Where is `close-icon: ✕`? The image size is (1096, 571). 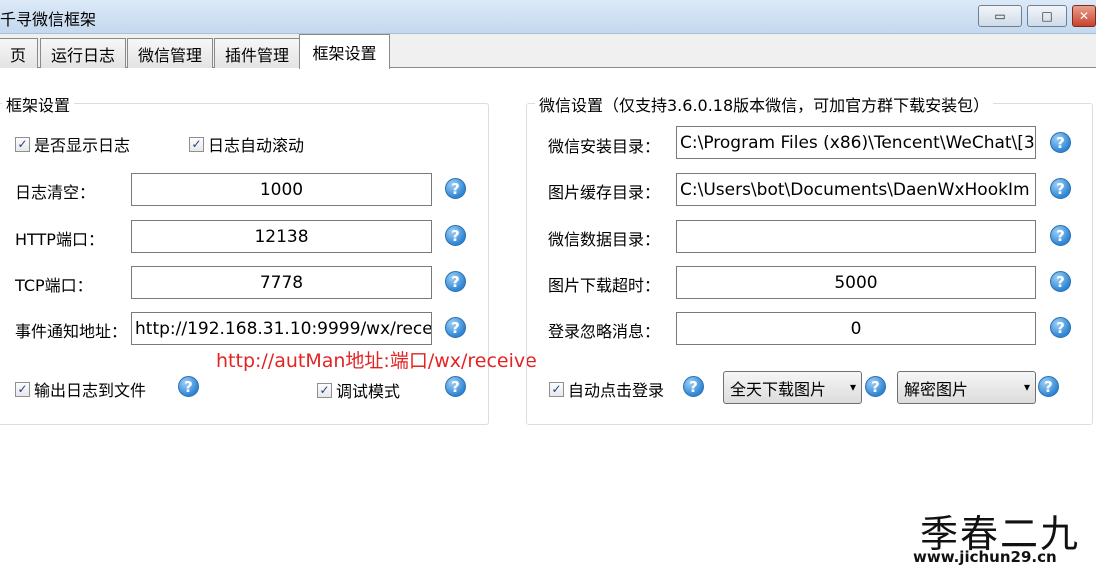
close-icon: ✕ is located at coordinates (1084, 16).